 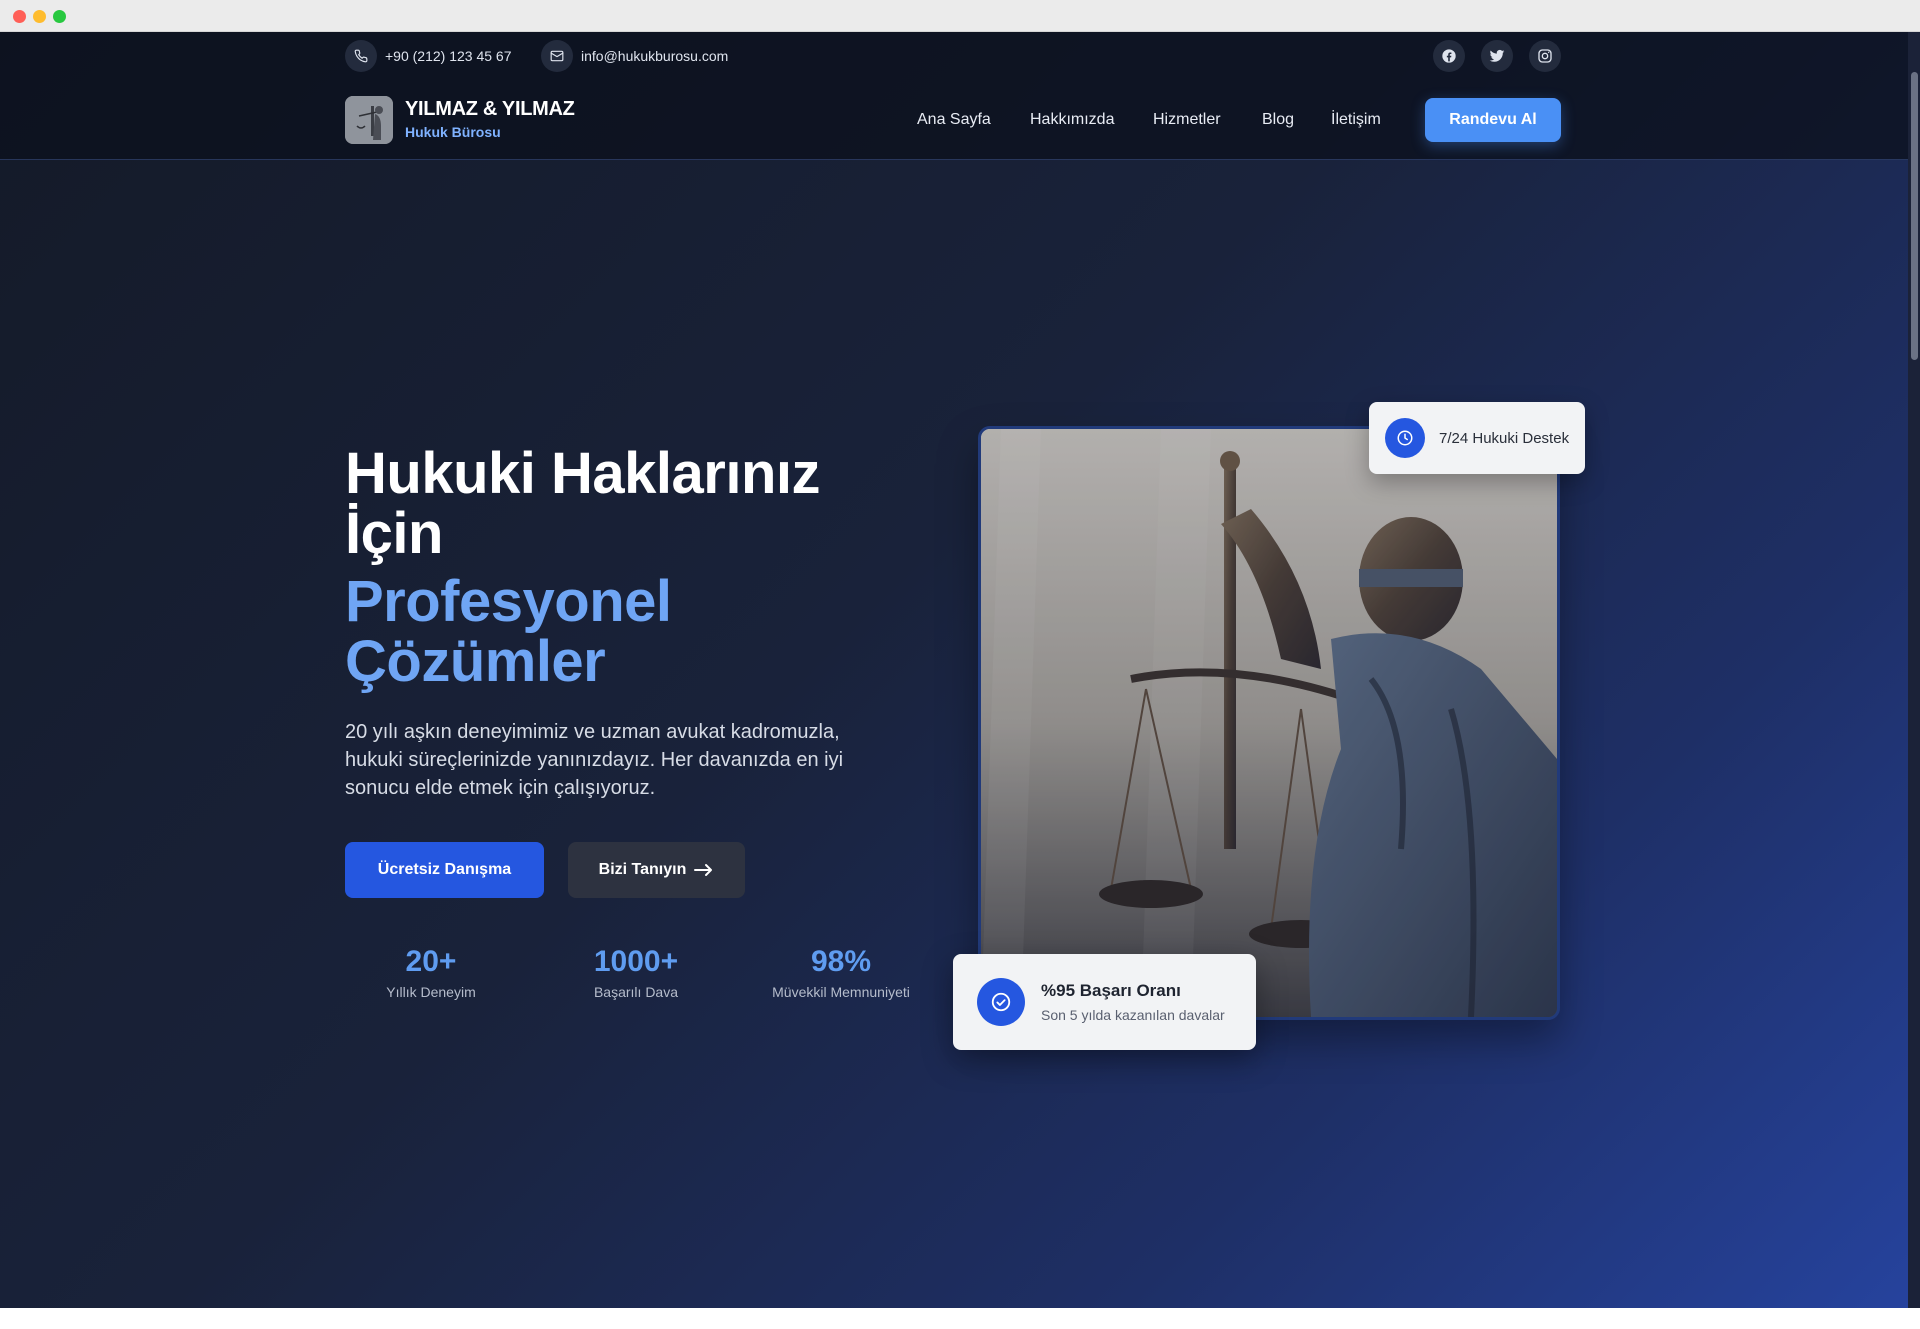 What do you see at coordinates (39, 16) in the screenshot?
I see `minimize-window-button` at bounding box center [39, 16].